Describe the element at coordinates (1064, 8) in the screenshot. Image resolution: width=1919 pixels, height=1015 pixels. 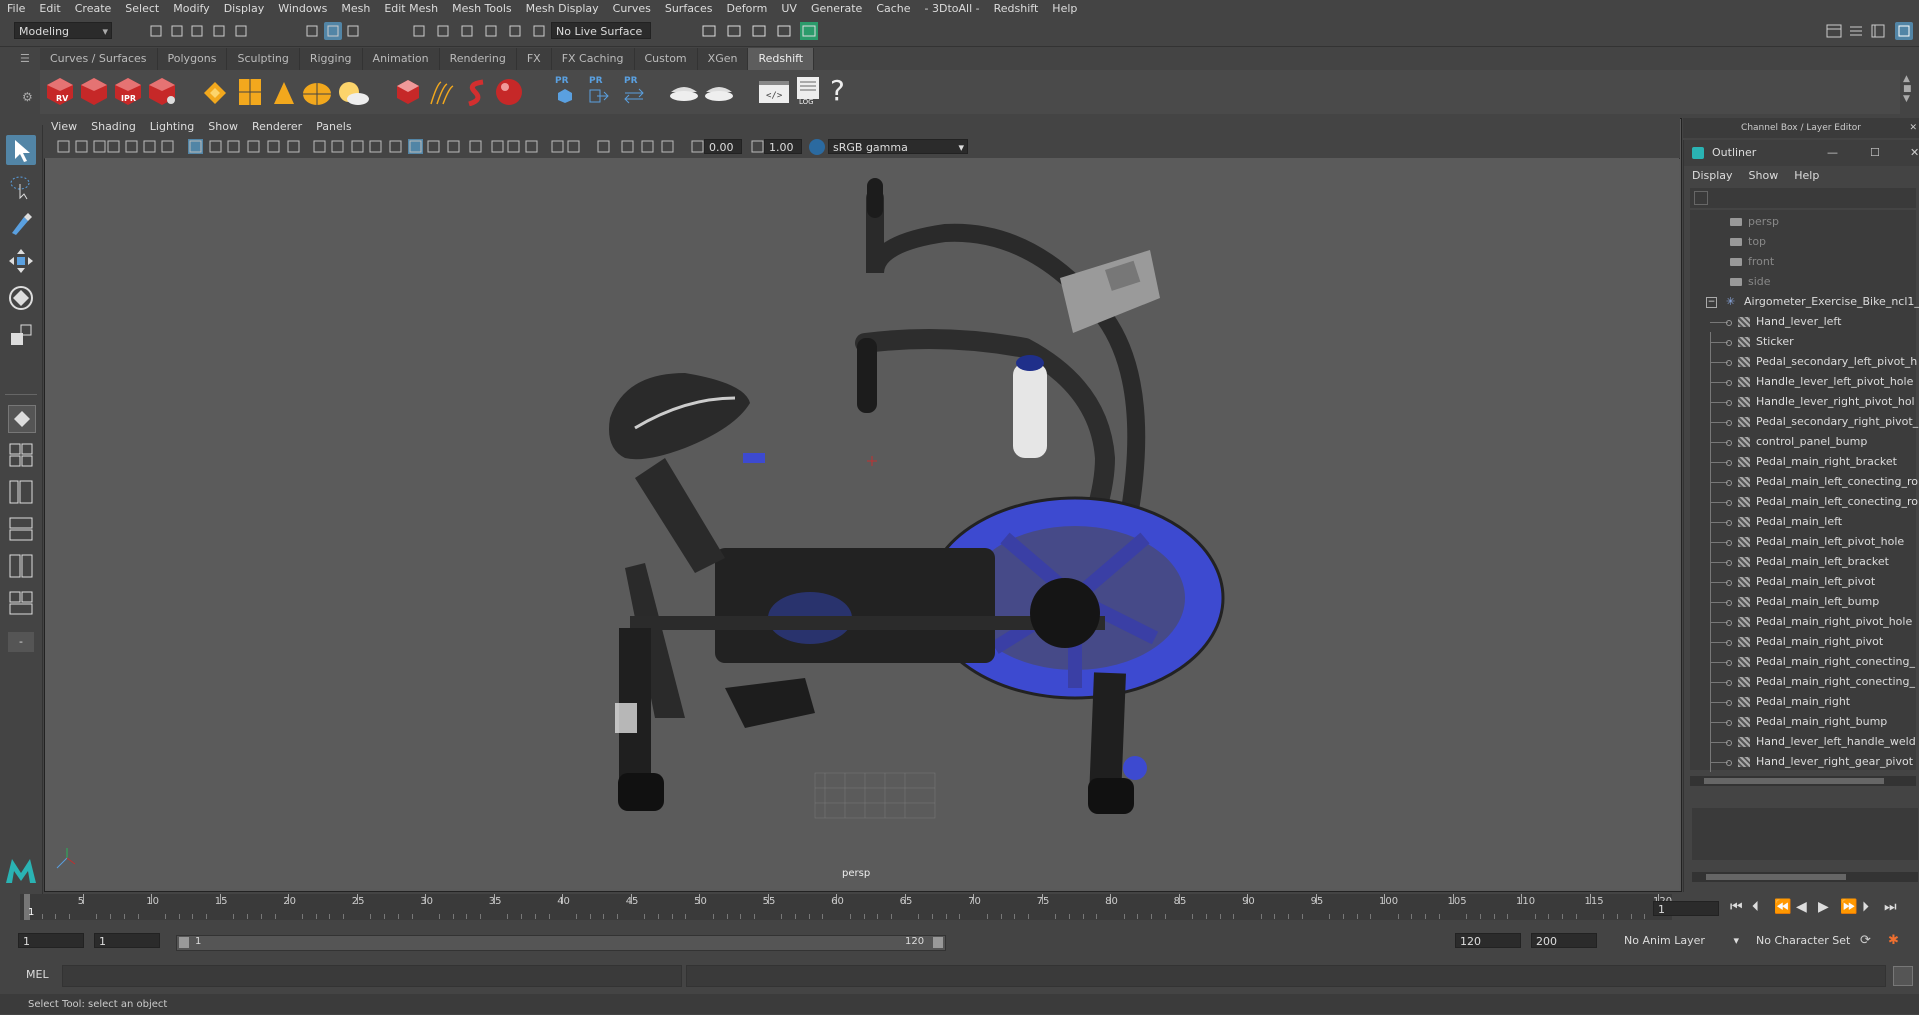
I see `menu-help: Help` at that location.